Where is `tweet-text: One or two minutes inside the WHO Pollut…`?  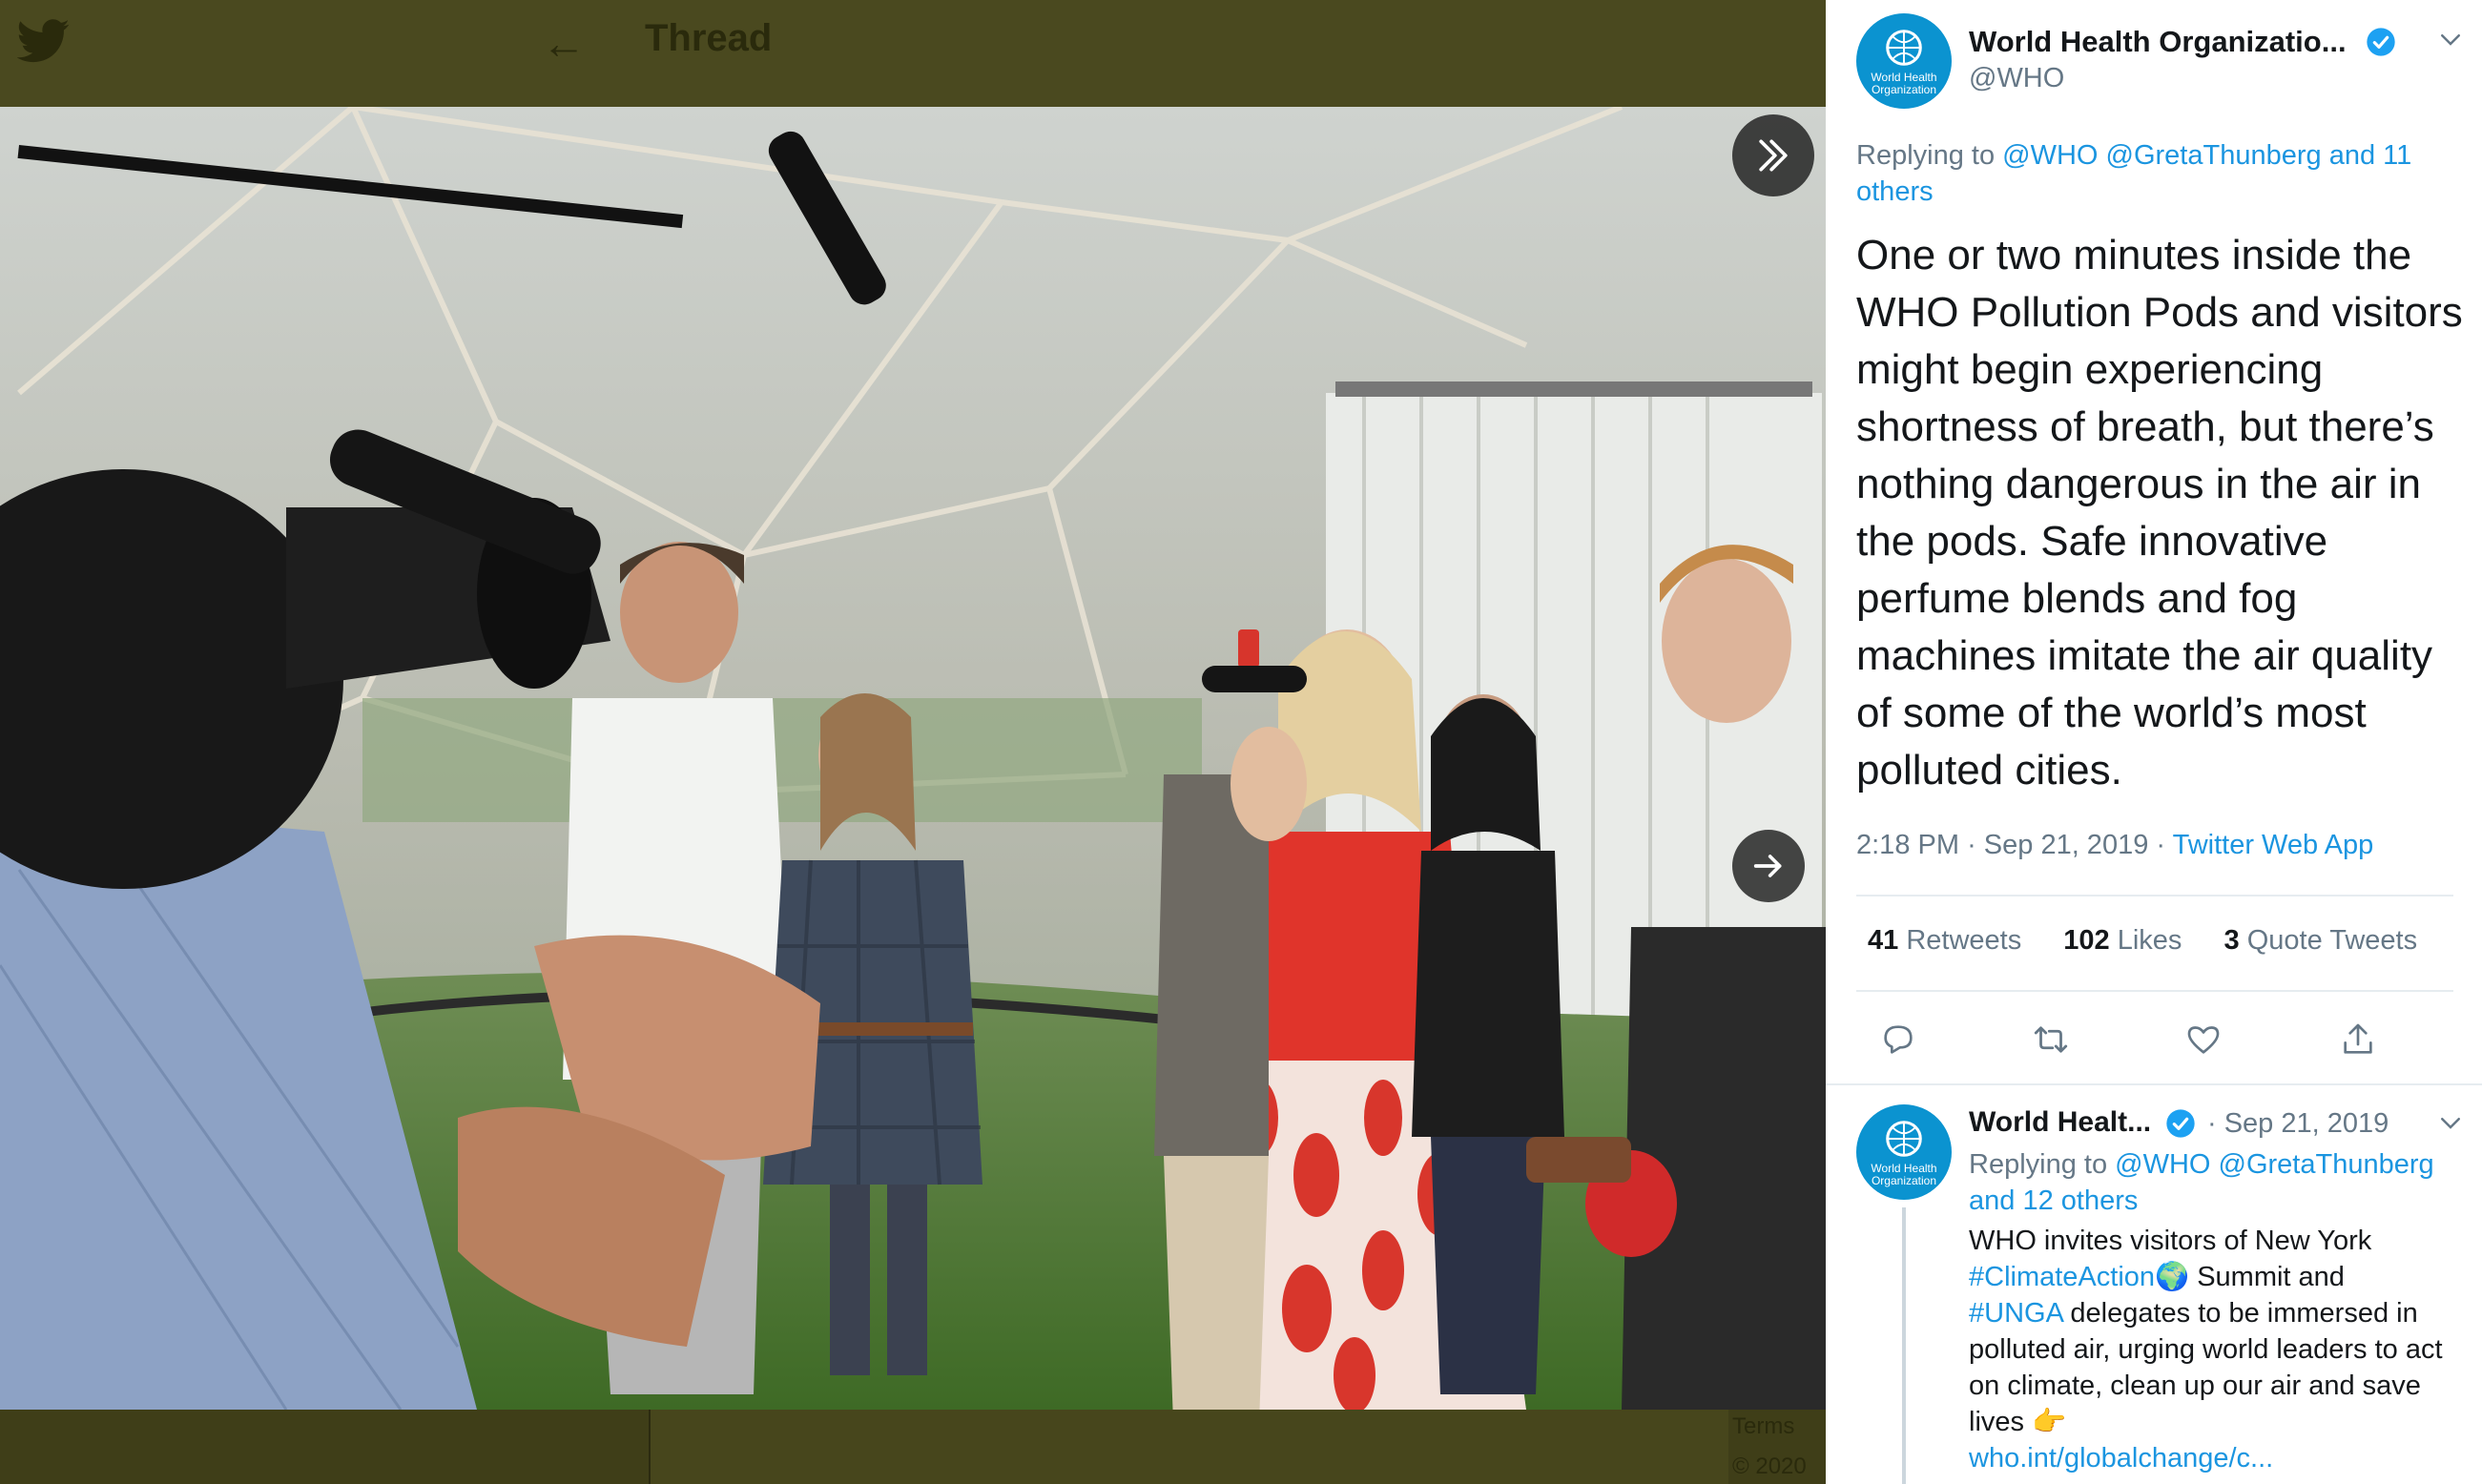 tweet-text: One or two minutes inside the WHO Pollut… is located at coordinates (2159, 513).